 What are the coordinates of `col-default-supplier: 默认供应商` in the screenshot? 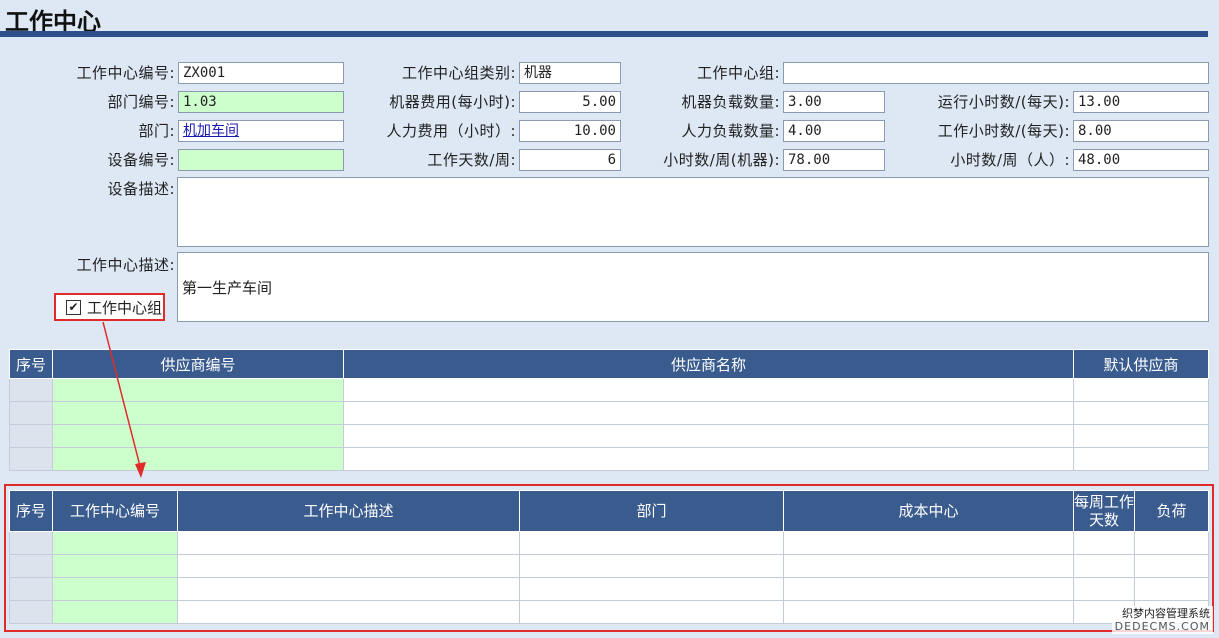 It's located at (1141, 364).